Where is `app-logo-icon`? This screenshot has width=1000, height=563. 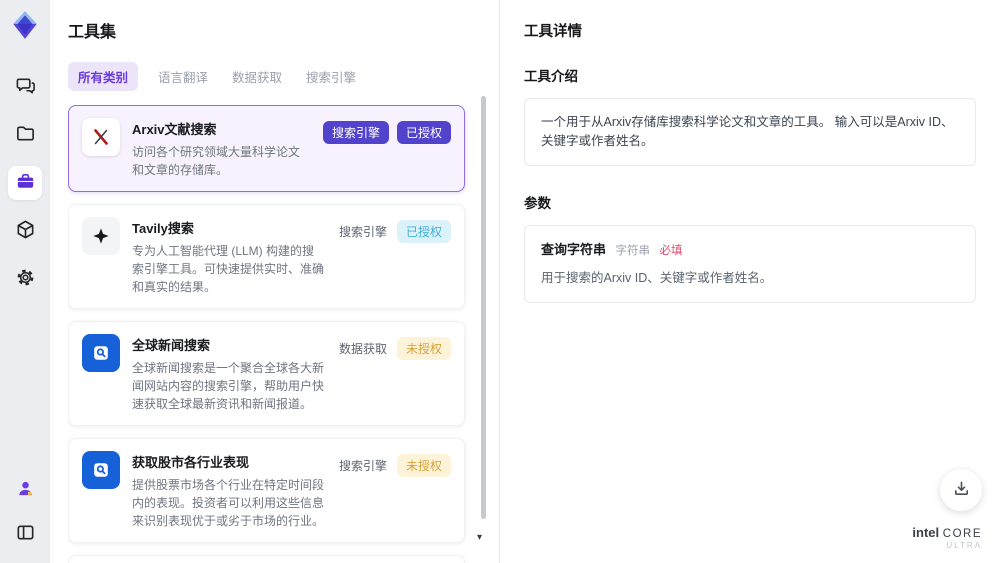 app-logo-icon is located at coordinates (25, 25).